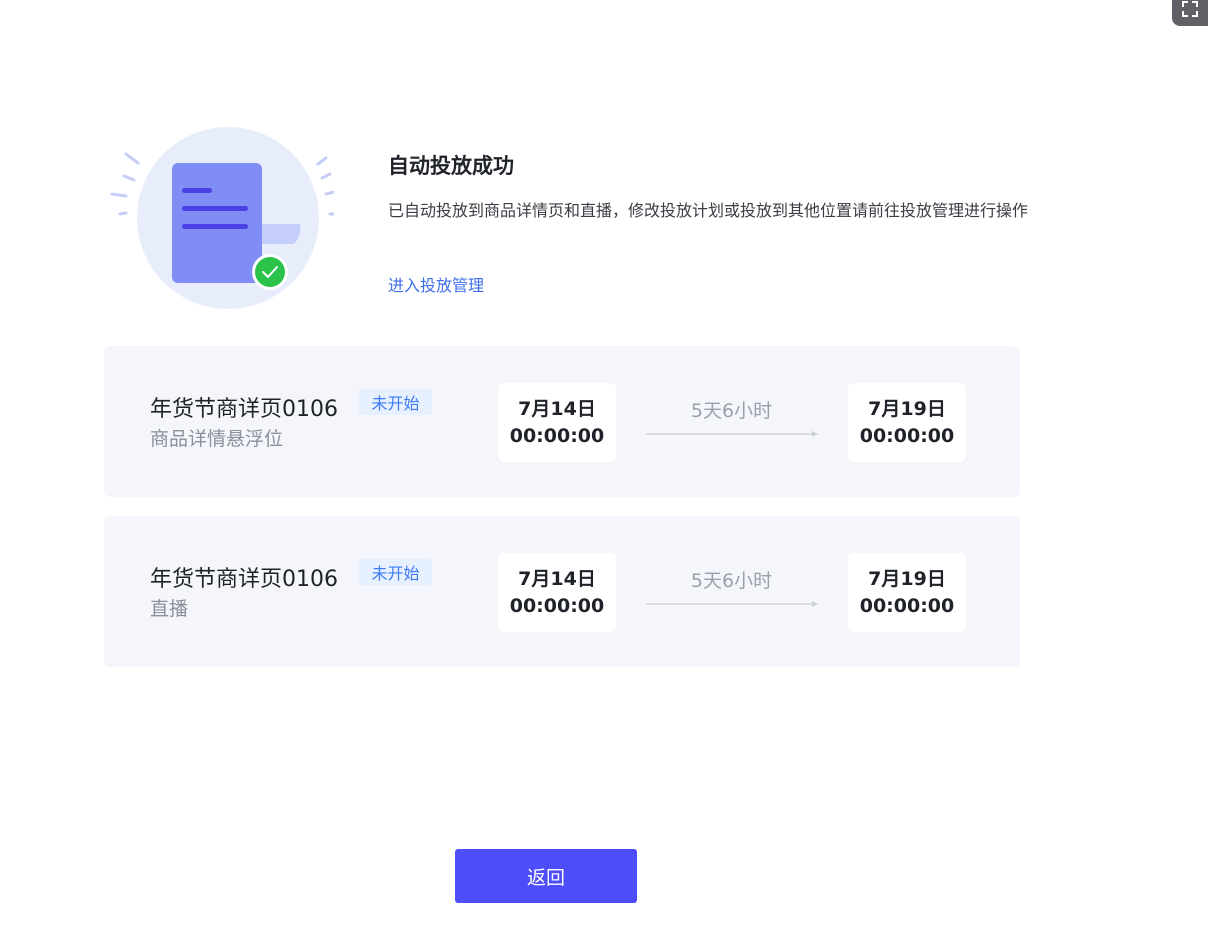 Image resolution: width=1208 pixels, height=938 pixels. Describe the element at coordinates (1190, 9) in the screenshot. I see `fullscreen-icon` at that location.